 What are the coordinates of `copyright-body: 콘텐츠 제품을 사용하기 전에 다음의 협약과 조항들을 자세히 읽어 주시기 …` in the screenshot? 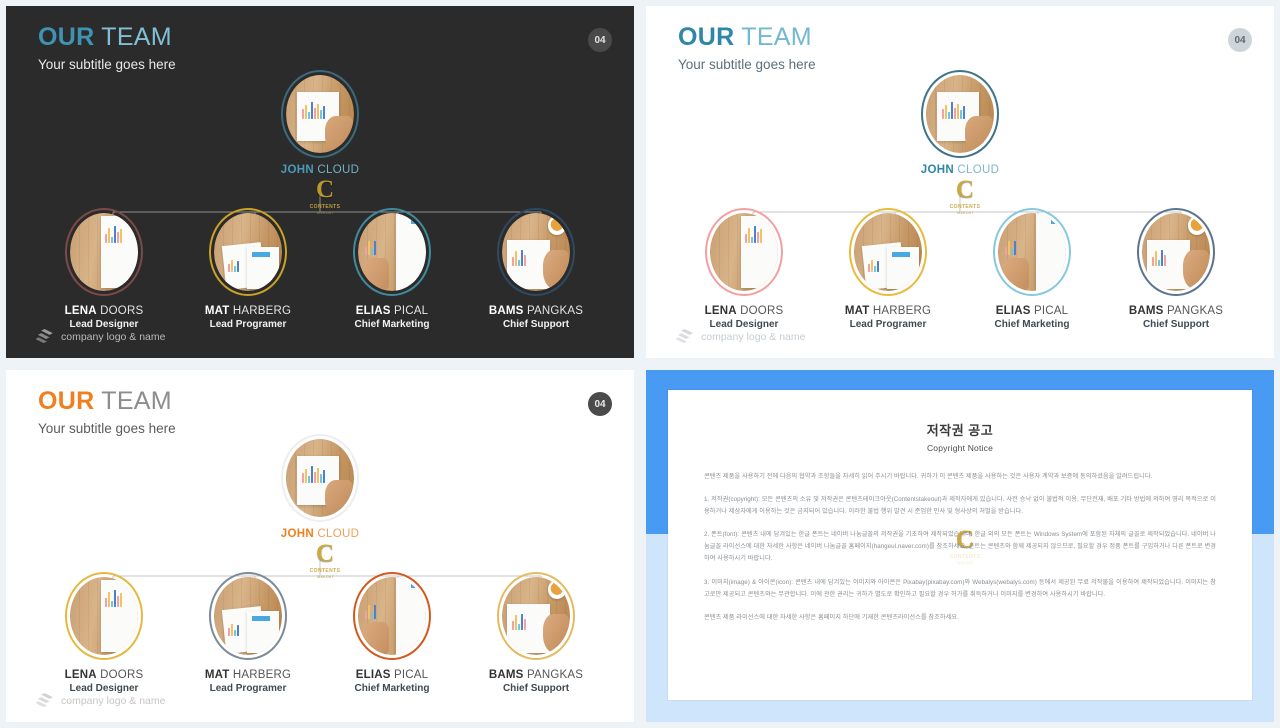 It's located at (960, 547).